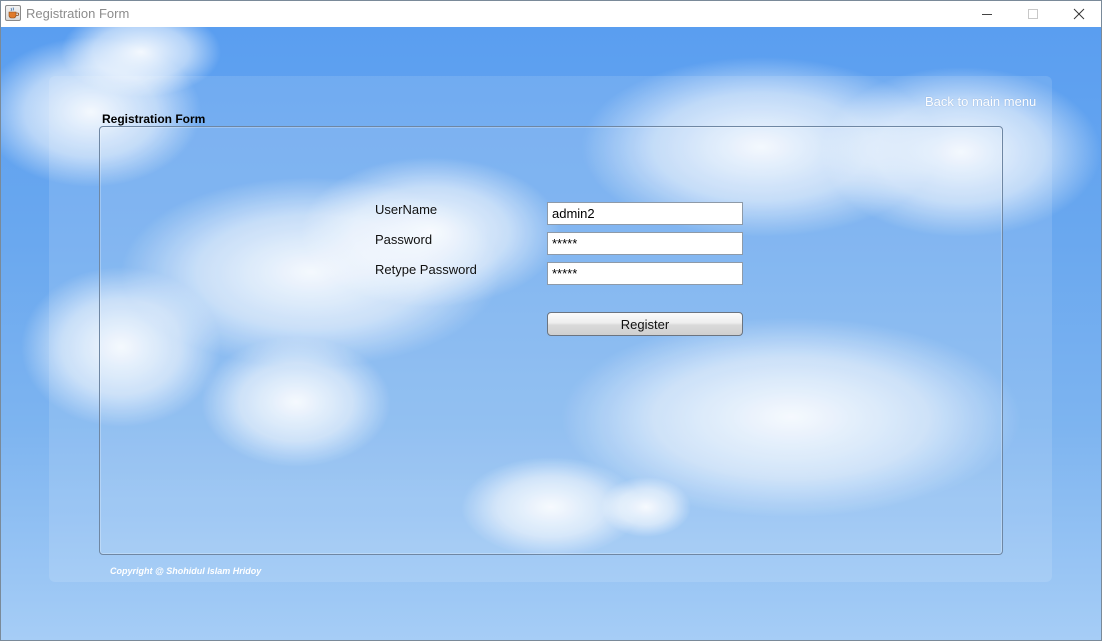  What do you see at coordinates (980, 101) in the screenshot?
I see `back-to-main-menu-link: Back to main menu` at bounding box center [980, 101].